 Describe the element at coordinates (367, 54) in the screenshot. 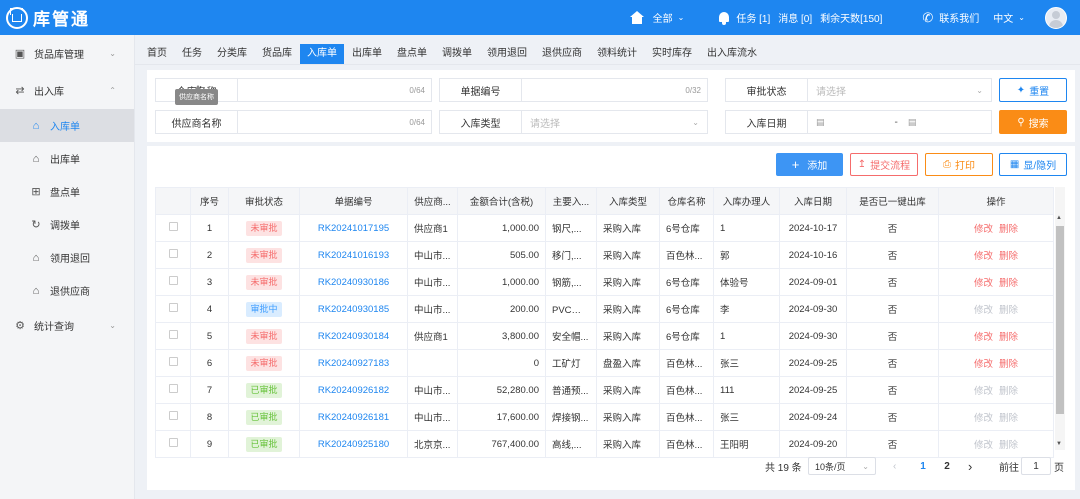

I see `tab-outbound: 出库单` at that location.